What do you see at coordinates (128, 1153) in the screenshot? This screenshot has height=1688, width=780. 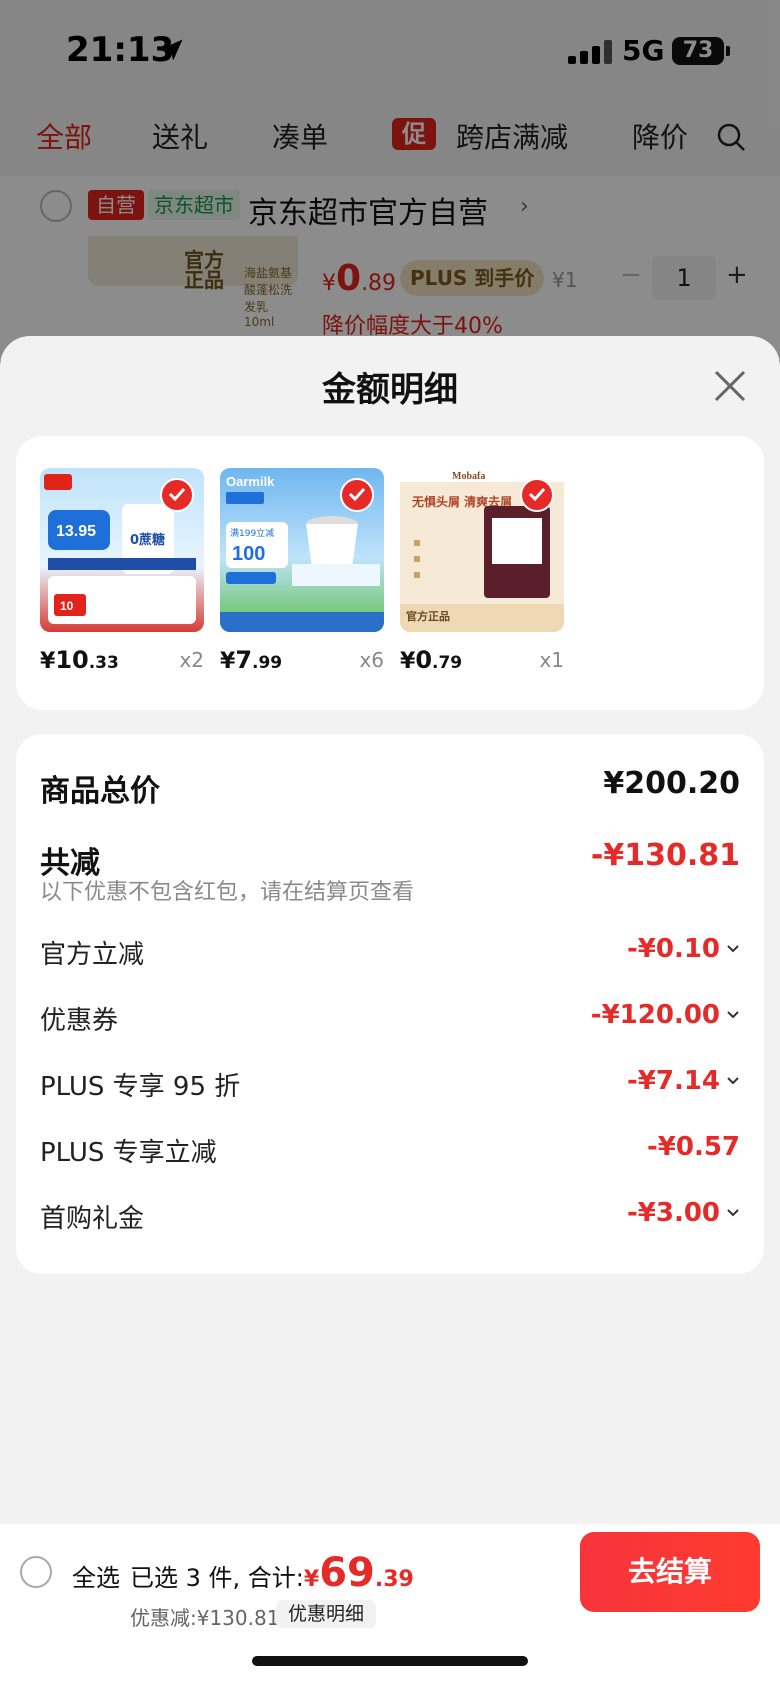 I see `discount-label: PLUS 专享立减` at bounding box center [128, 1153].